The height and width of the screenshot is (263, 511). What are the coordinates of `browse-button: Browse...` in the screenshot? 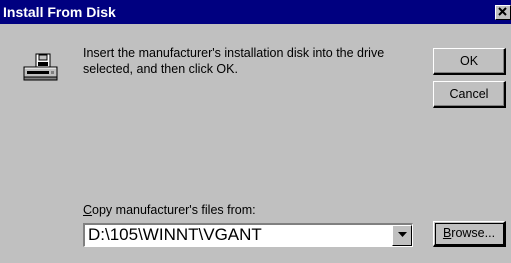 It's located at (469, 234).